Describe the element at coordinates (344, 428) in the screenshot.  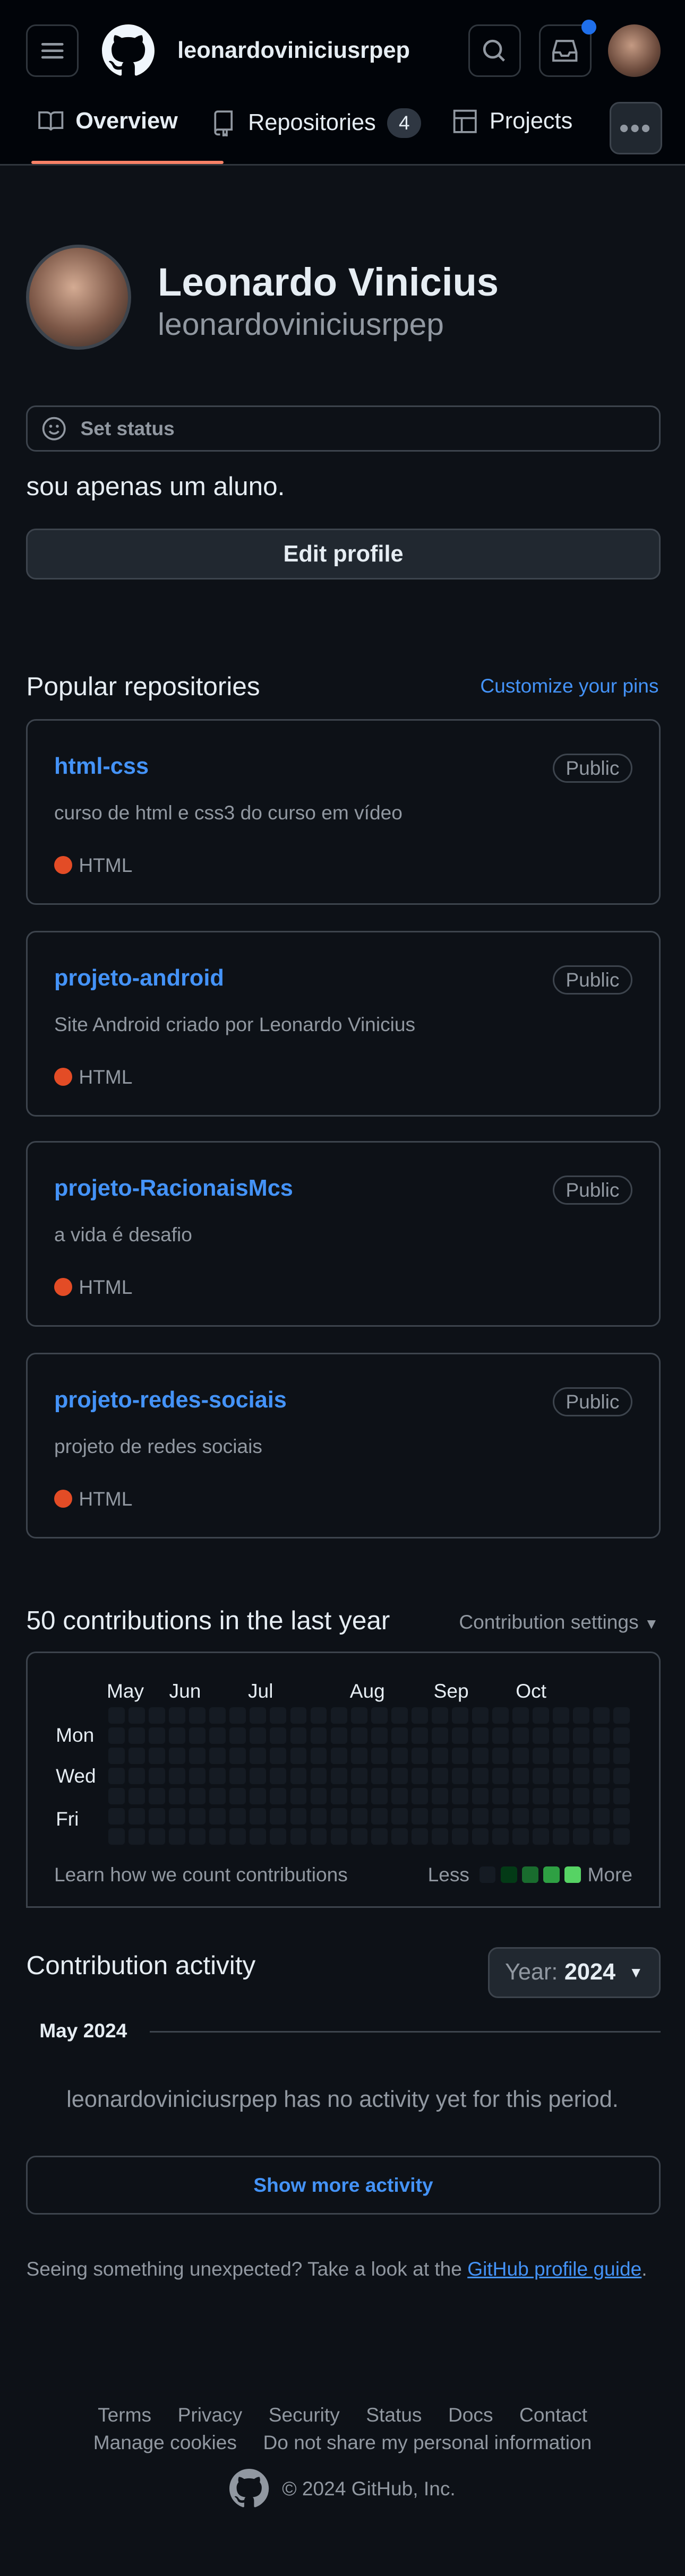
I see `set-status-button: Set status` at that location.